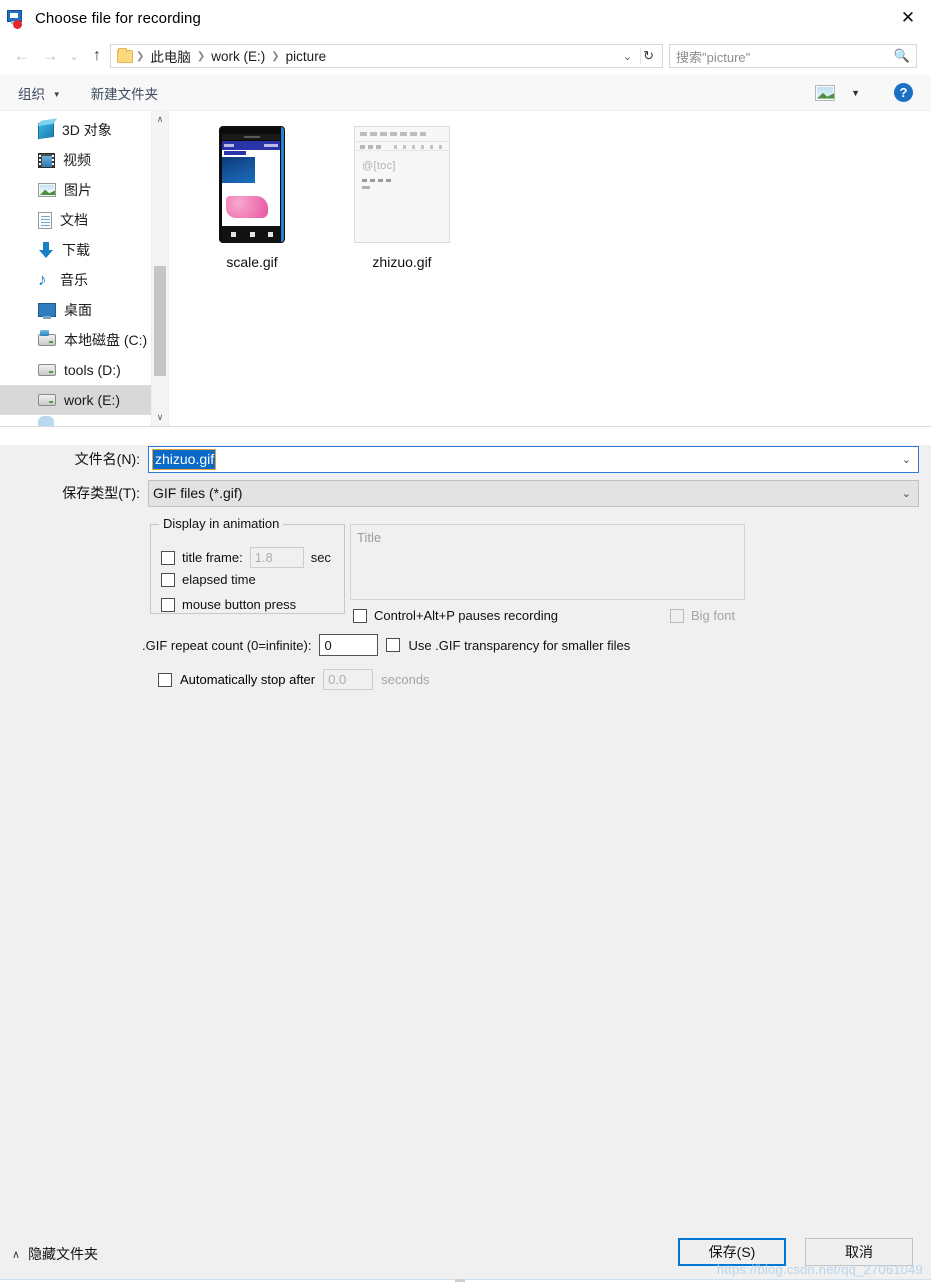 The width and height of the screenshot is (931, 1282). What do you see at coordinates (168, 604) in the screenshot?
I see `mouse-button-press-checkbox` at bounding box center [168, 604].